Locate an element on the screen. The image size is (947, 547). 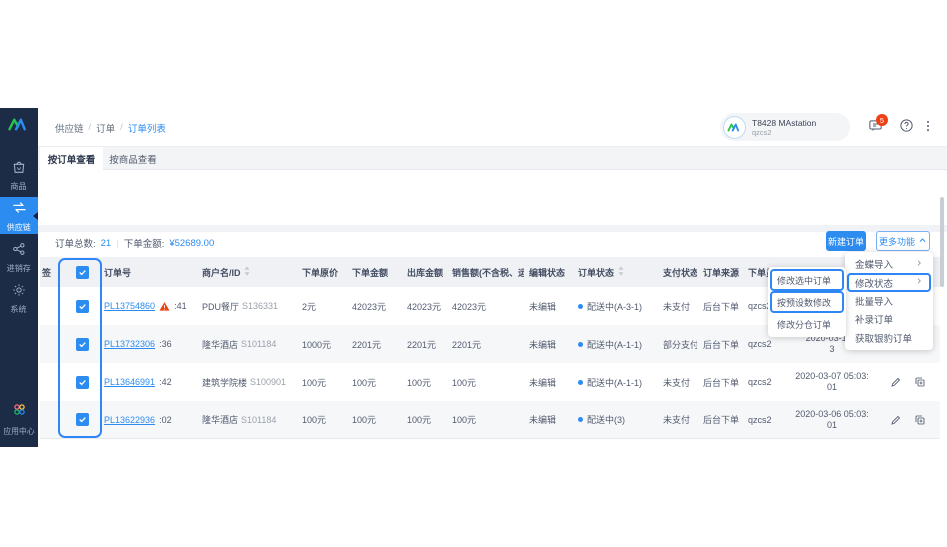
order-number-link: PL13732306 is located at coordinates (129, 344).